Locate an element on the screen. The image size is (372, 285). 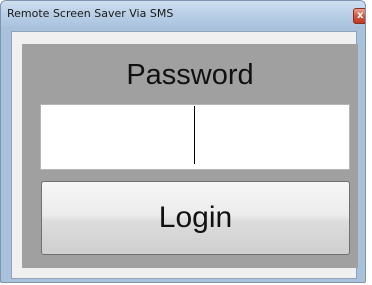
close-button: x is located at coordinates (359, 16).